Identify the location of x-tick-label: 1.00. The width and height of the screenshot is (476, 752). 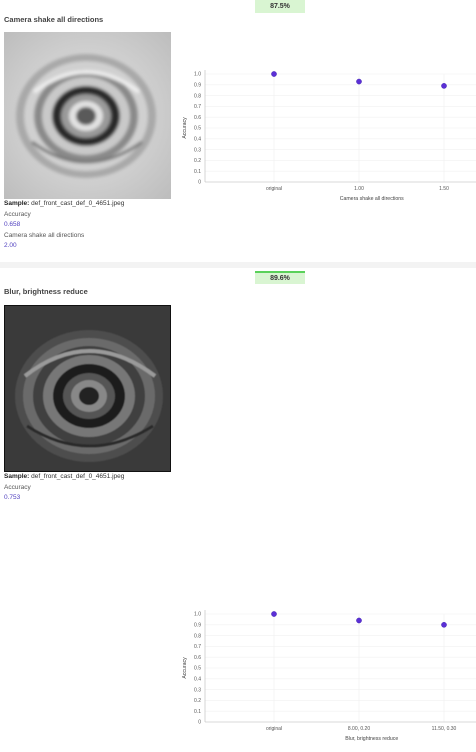
(359, 189).